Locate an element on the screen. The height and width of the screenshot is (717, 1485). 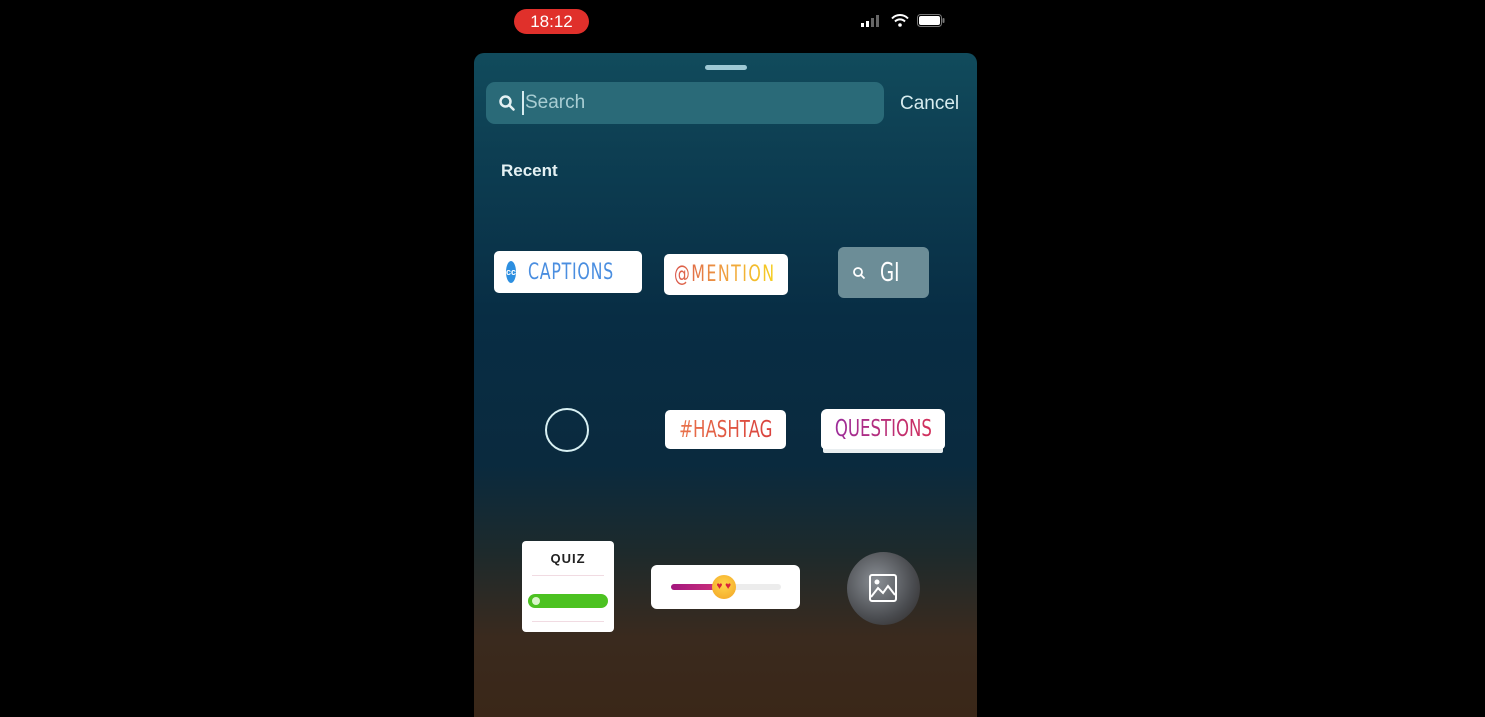
heart-eyes-emoji-icon: ♥ ♥ is located at coordinates (723, 587).